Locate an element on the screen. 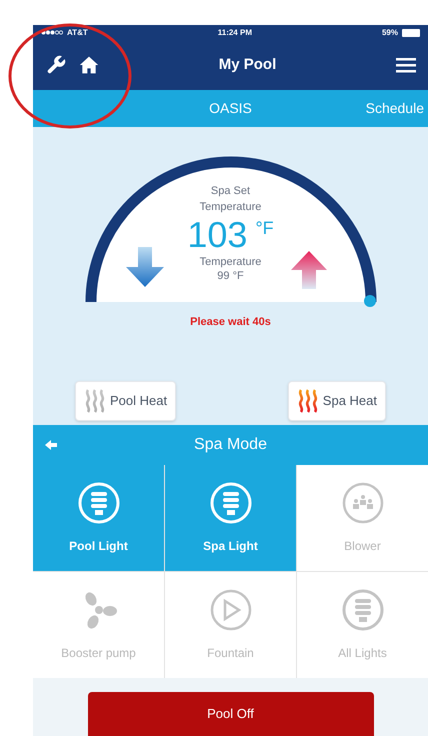 This screenshot has height=736, width=428. carrier-name: AT&T is located at coordinates (77, 32).